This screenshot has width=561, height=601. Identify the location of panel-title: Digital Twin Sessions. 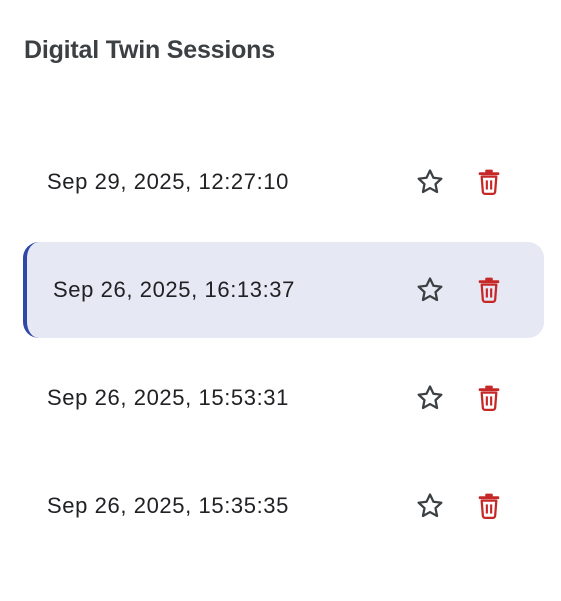
(149, 50).